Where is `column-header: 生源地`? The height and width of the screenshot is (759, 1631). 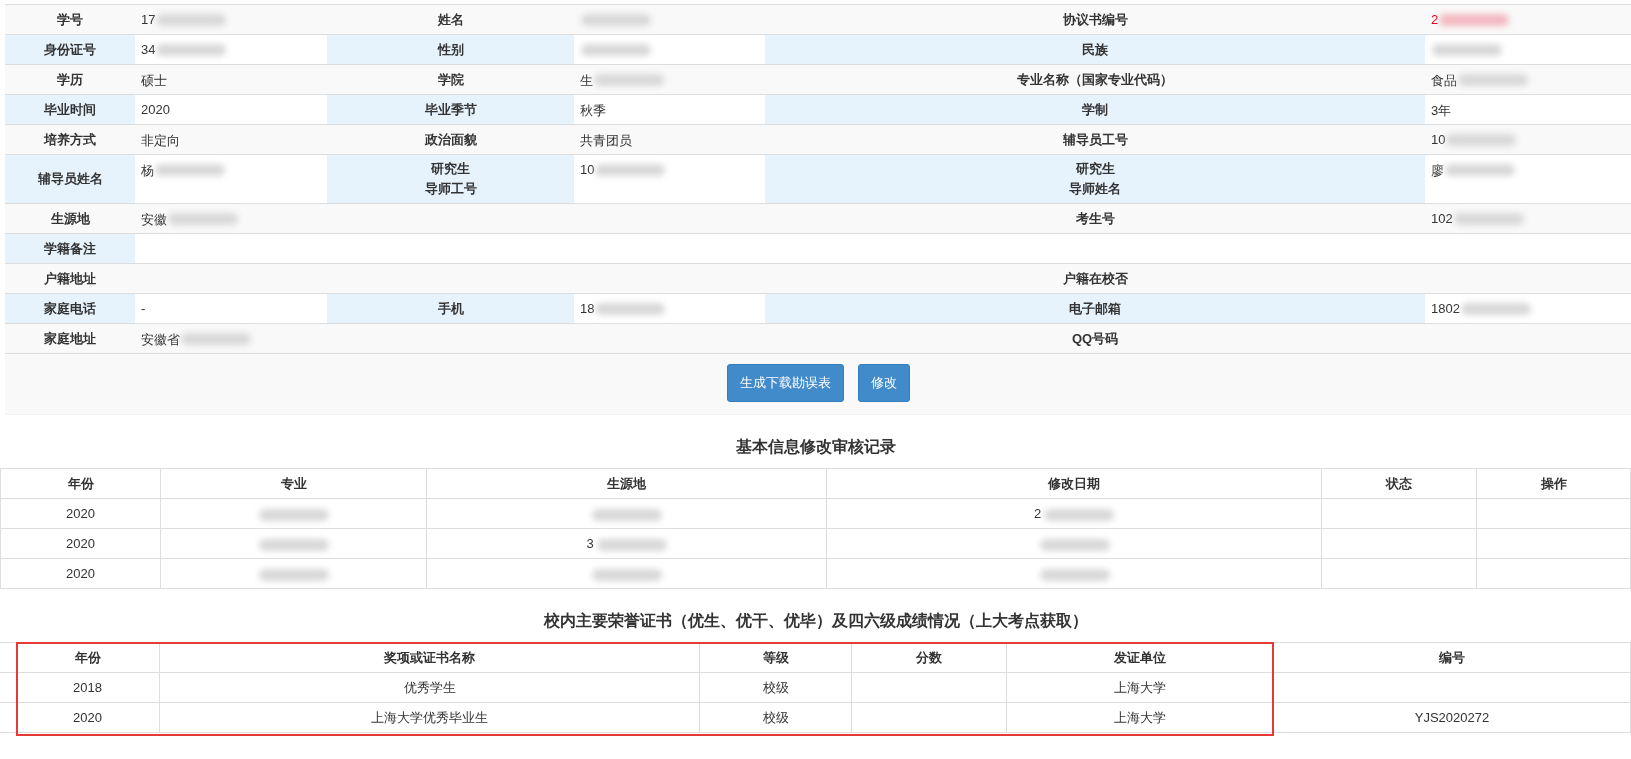 column-header: 生源地 is located at coordinates (626, 483).